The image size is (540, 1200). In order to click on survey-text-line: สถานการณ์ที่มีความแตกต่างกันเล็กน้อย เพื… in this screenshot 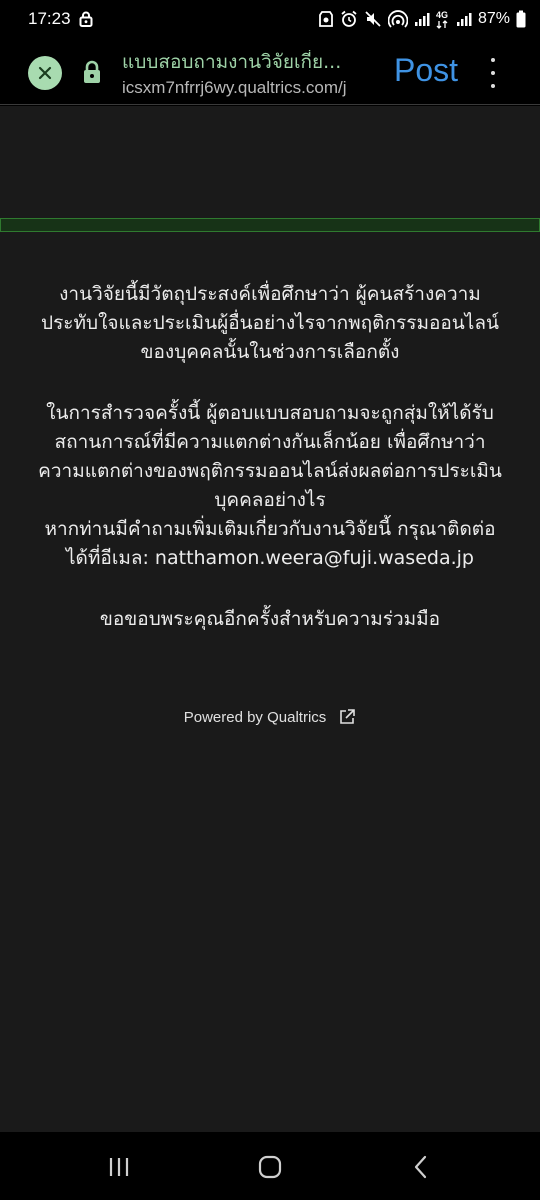, I will do `click(270, 442)`.